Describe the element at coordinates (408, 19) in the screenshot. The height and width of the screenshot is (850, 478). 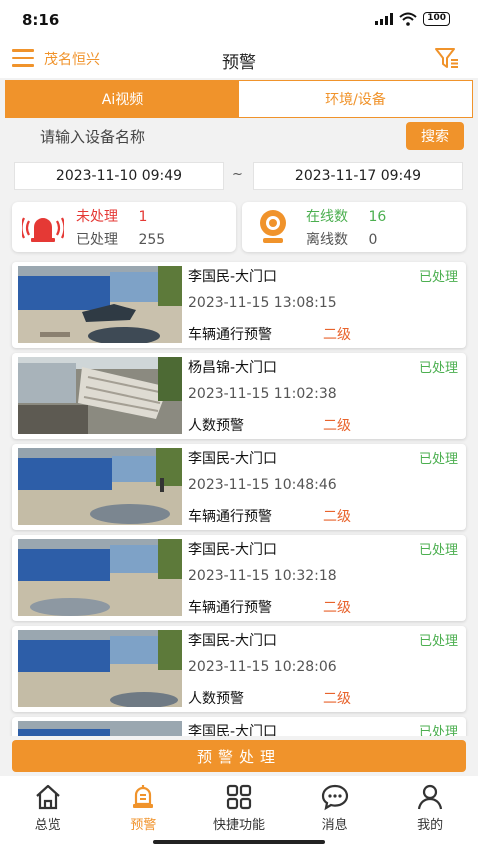
I see `wifi-icon` at that location.